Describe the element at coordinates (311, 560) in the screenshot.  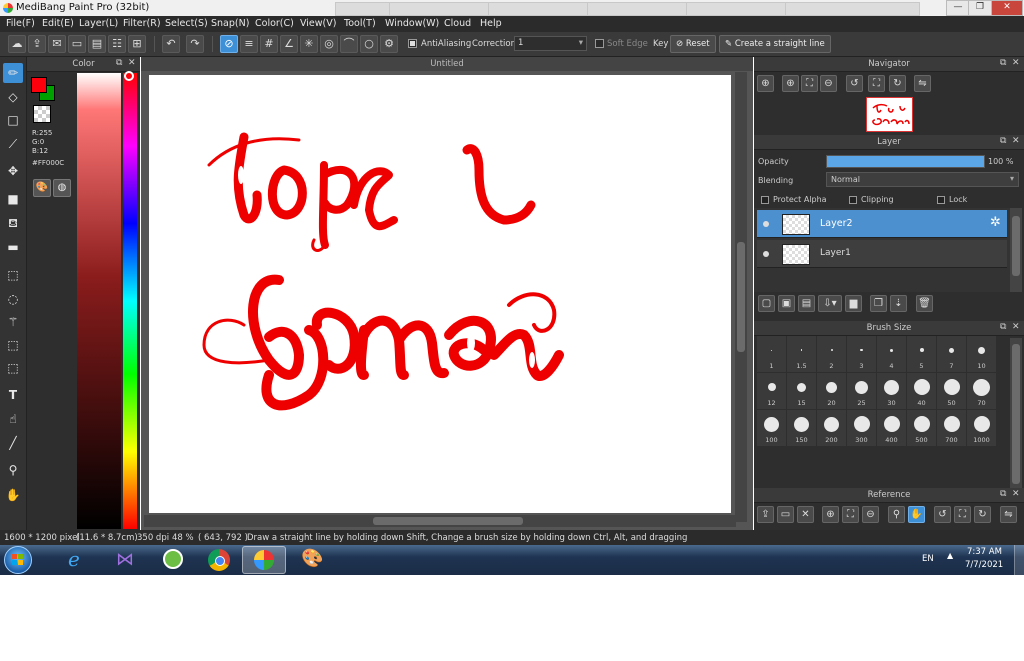
I see `taskbar-paint: 🎨` at that location.